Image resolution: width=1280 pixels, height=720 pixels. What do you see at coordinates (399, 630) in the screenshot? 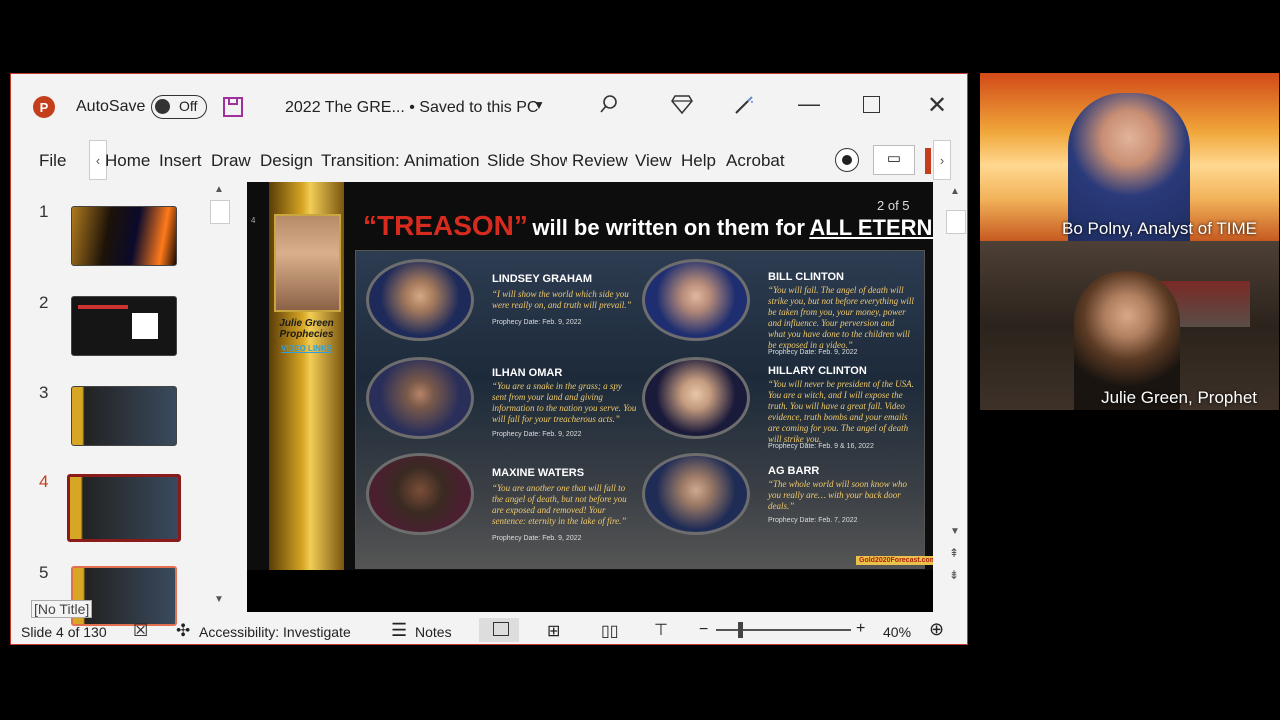
I see `notes-icon: ☰` at bounding box center [399, 630].